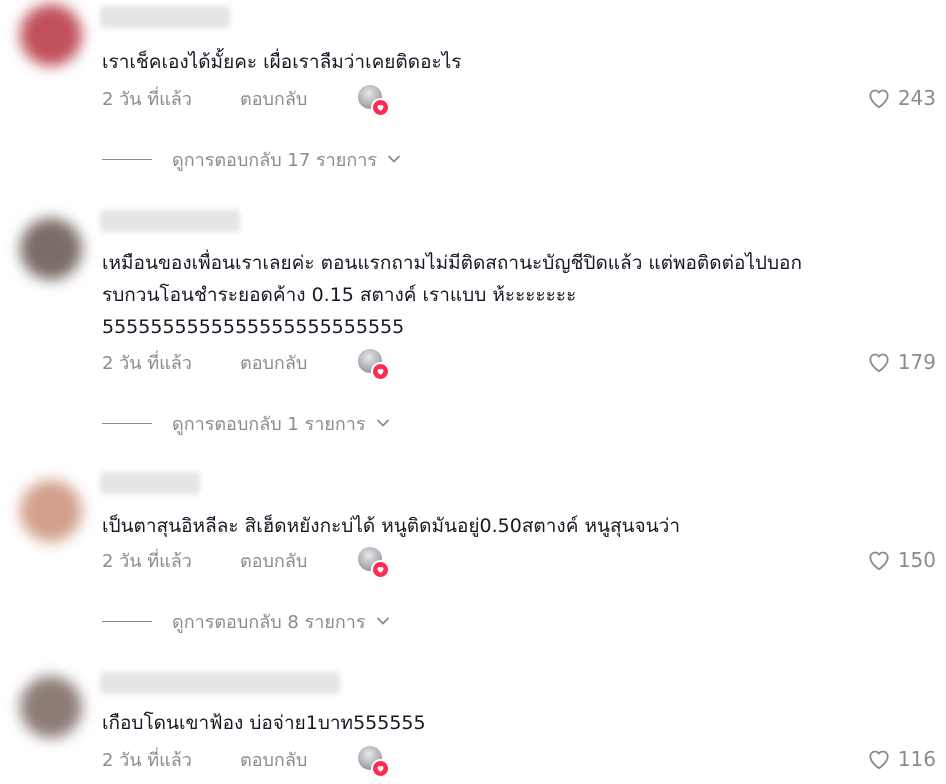 This screenshot has width=946, height=784. I want to click on like-count: 179, so click(916, 362).